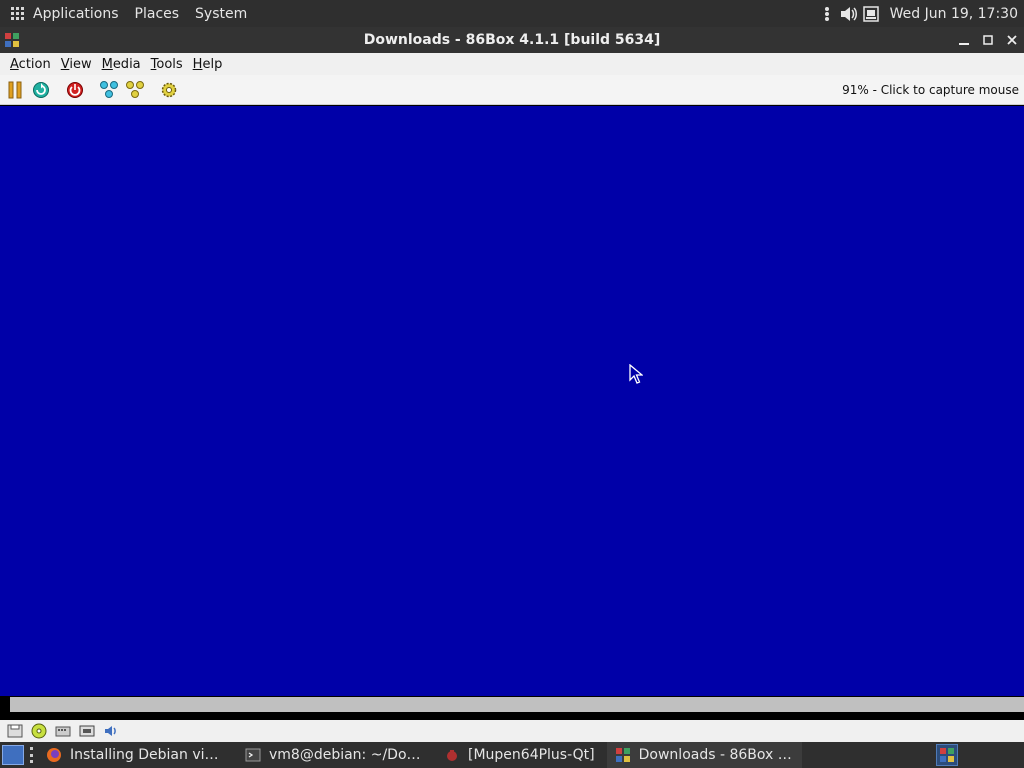 This screenshot has height=768, width=1024. I want to click on menu-help-label: elp, so click(212, 64).